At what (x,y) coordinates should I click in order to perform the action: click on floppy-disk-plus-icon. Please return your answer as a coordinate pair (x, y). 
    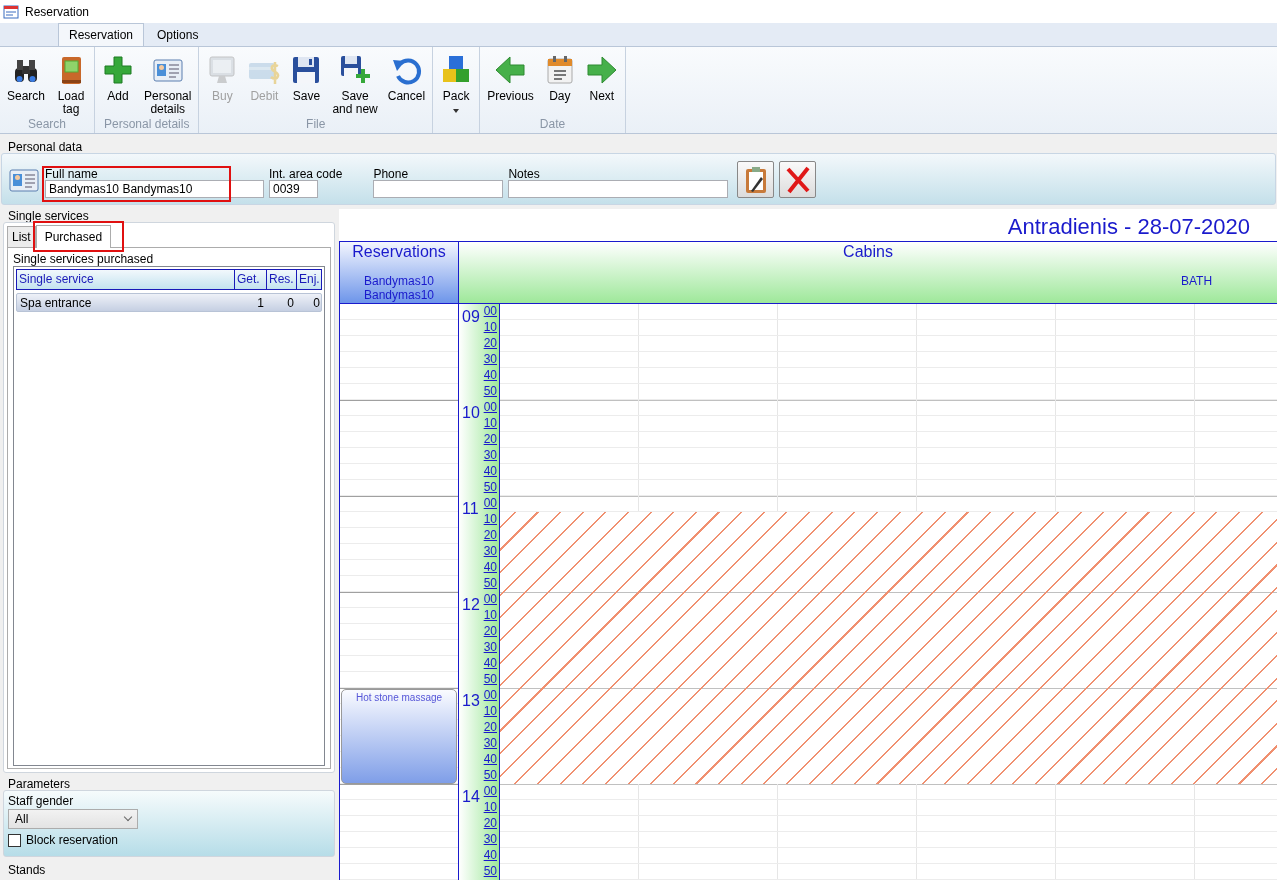
    Looking at the image, I should click on (355, 70).